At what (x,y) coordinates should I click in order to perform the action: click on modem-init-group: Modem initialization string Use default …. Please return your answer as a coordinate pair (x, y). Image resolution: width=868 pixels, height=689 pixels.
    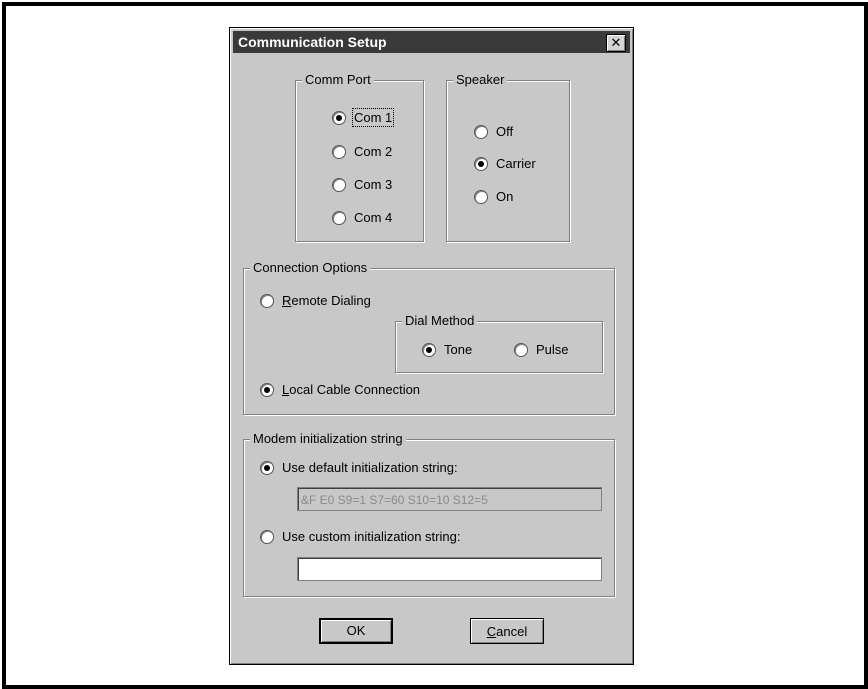
    Looking at the image, I should click on (429, 514).